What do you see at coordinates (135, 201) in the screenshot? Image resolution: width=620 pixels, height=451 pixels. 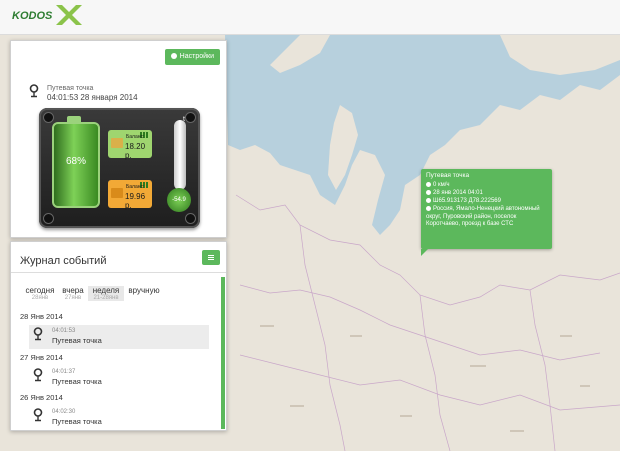 I see `balance-2-value: 19.96 р.` at bounding box center [135, 201].